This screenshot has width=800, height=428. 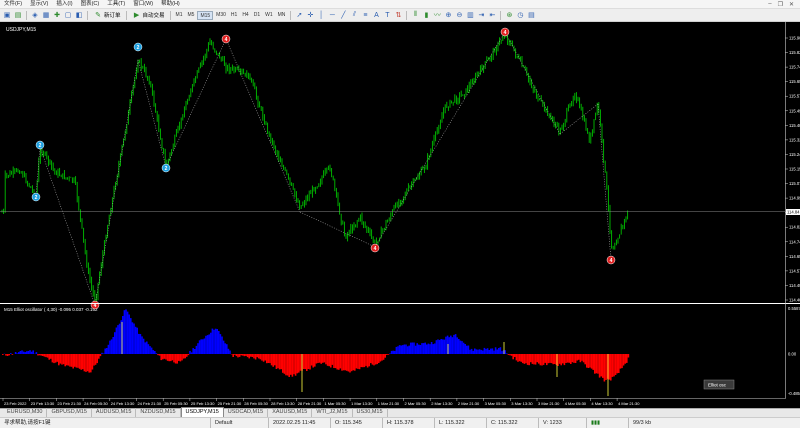 What do you see at coordinates (459, 15) in the screenshot?
I see `zoom-out-icon: ⊖` at bounding box center [459, 15].